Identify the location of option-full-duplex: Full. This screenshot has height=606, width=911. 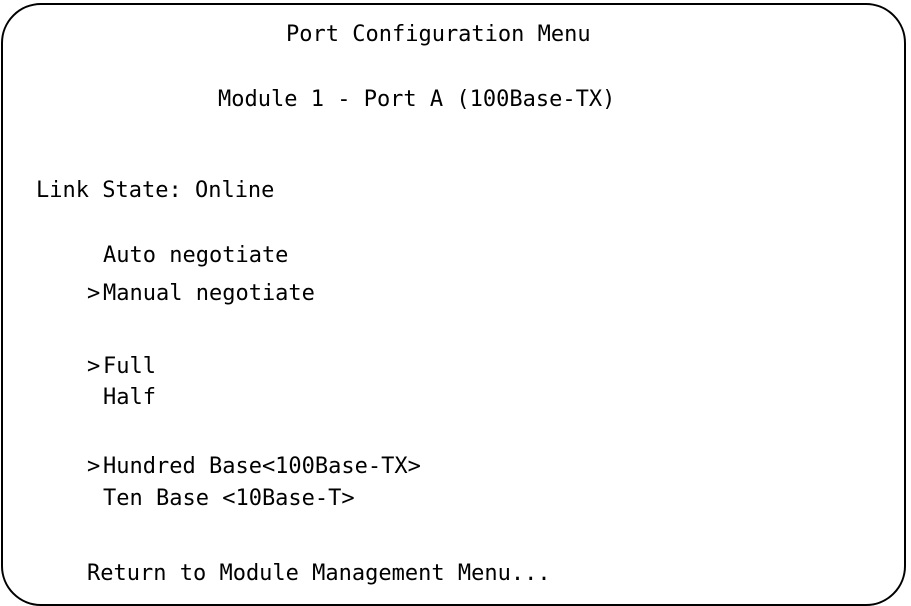
(129, 367).